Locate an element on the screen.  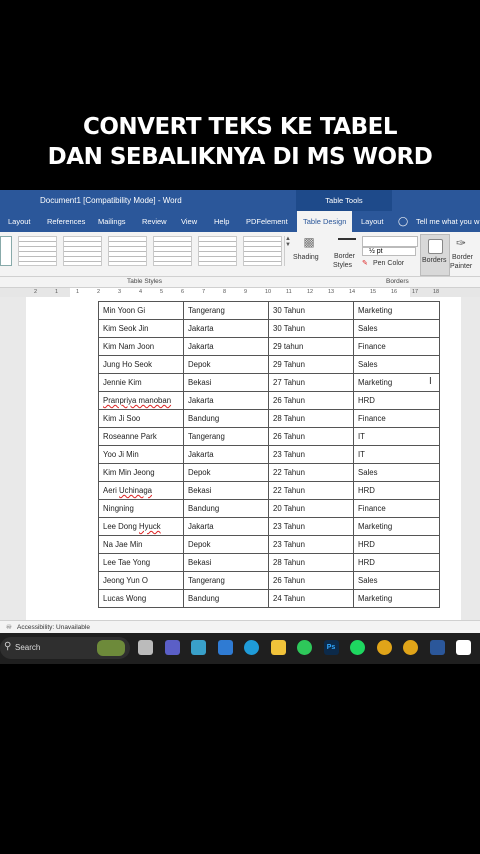
accessibility-icon: ♾ is located at coordinates (9, 627).